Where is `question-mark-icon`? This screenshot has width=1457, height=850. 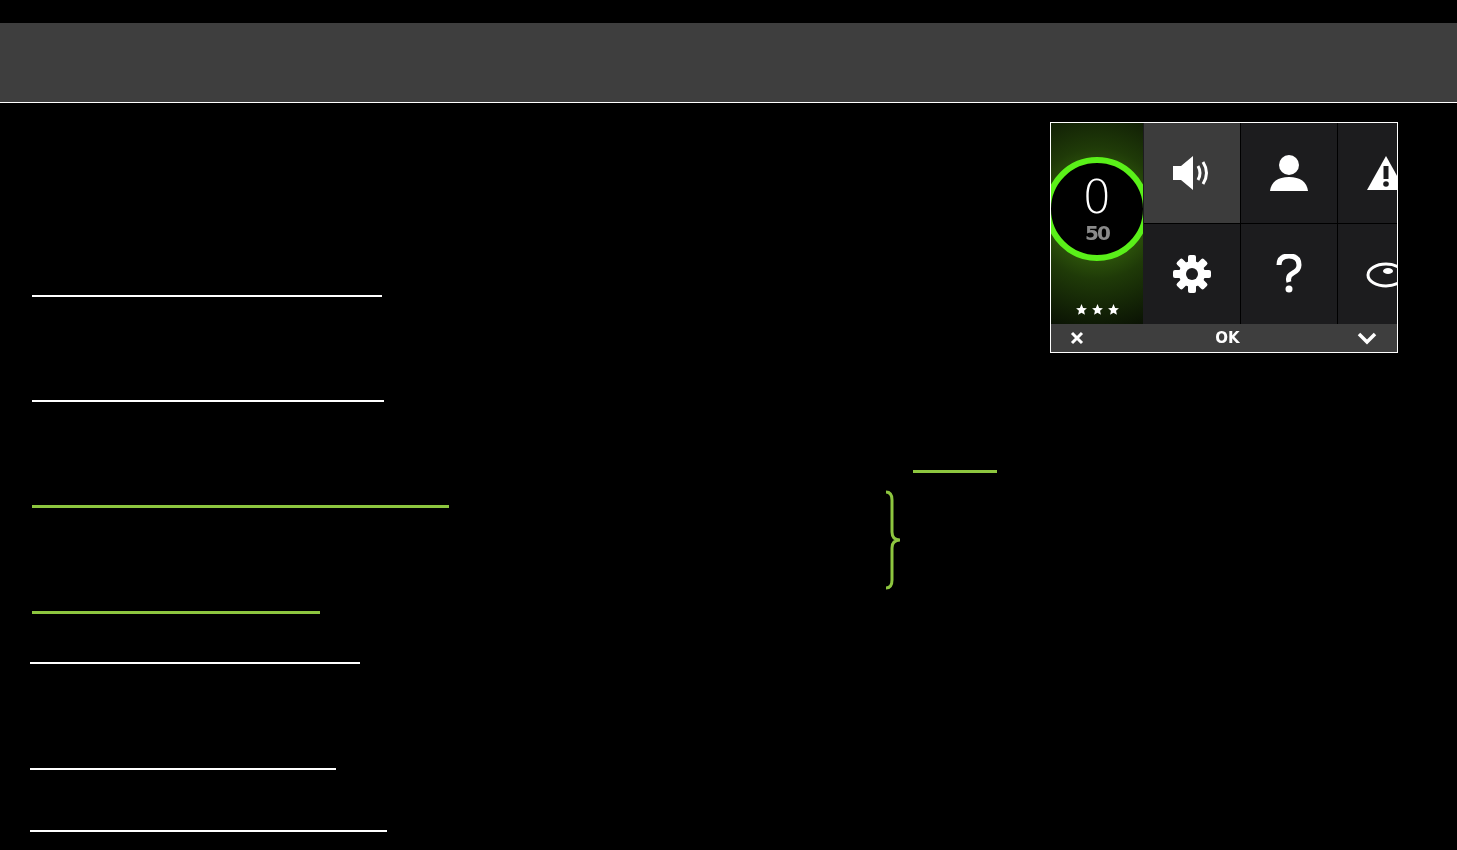
question-mark-icon is located at coordinates (1289, 274).